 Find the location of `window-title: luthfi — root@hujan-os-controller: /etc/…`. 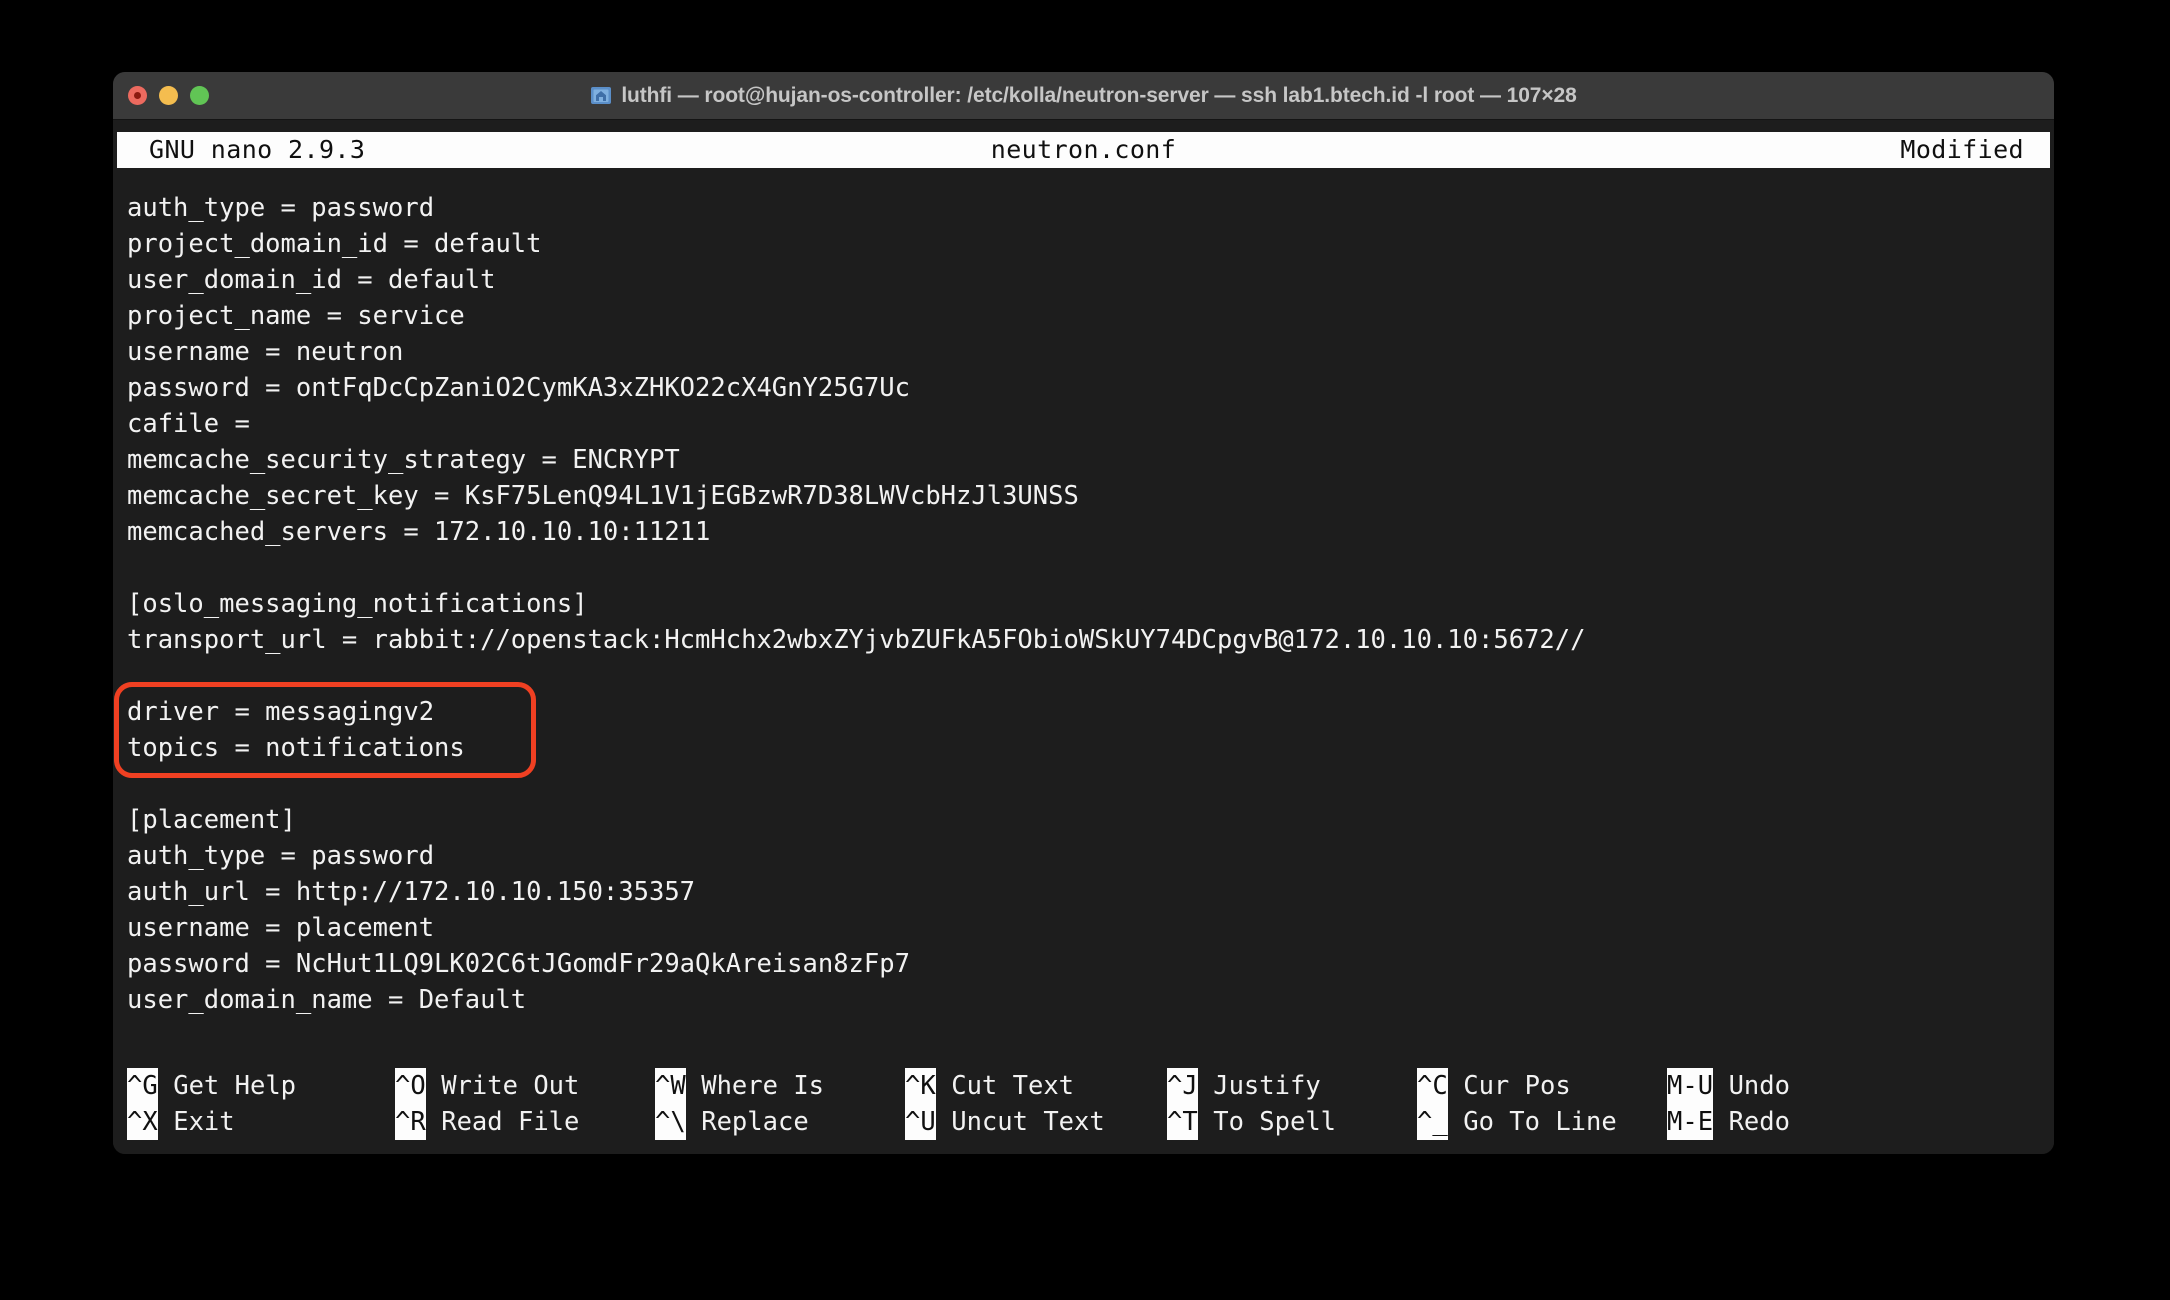

window-title: luthfi — root@hujan-os-controller: /etc/… is located at coordinates (1099, 95).